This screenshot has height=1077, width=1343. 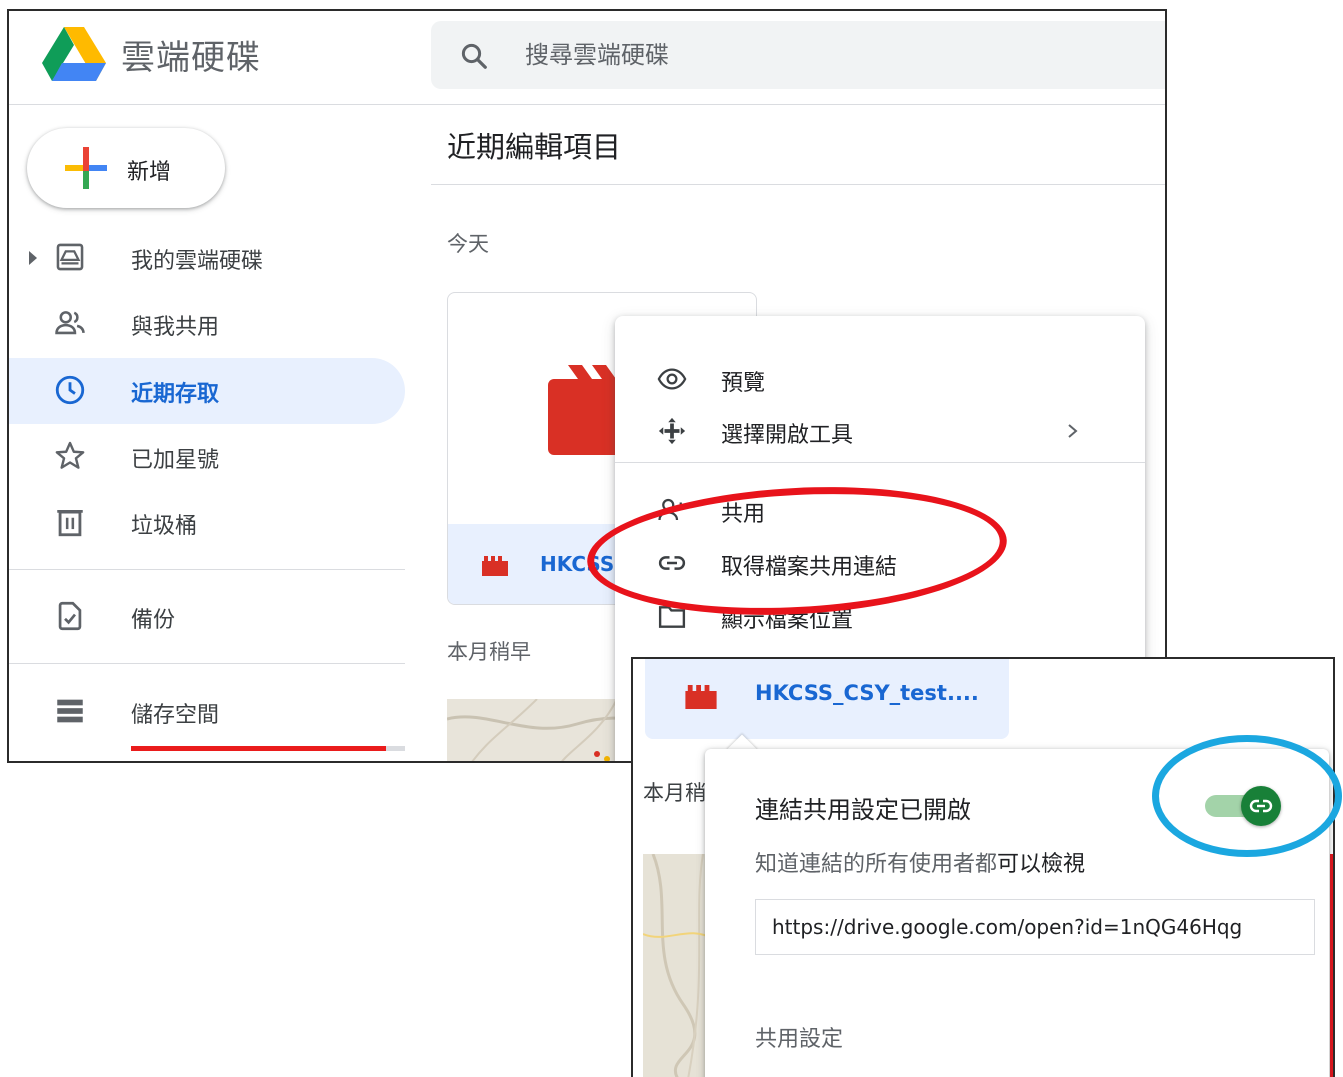 I want to click on backup-icon, so click(x=70, y=616).